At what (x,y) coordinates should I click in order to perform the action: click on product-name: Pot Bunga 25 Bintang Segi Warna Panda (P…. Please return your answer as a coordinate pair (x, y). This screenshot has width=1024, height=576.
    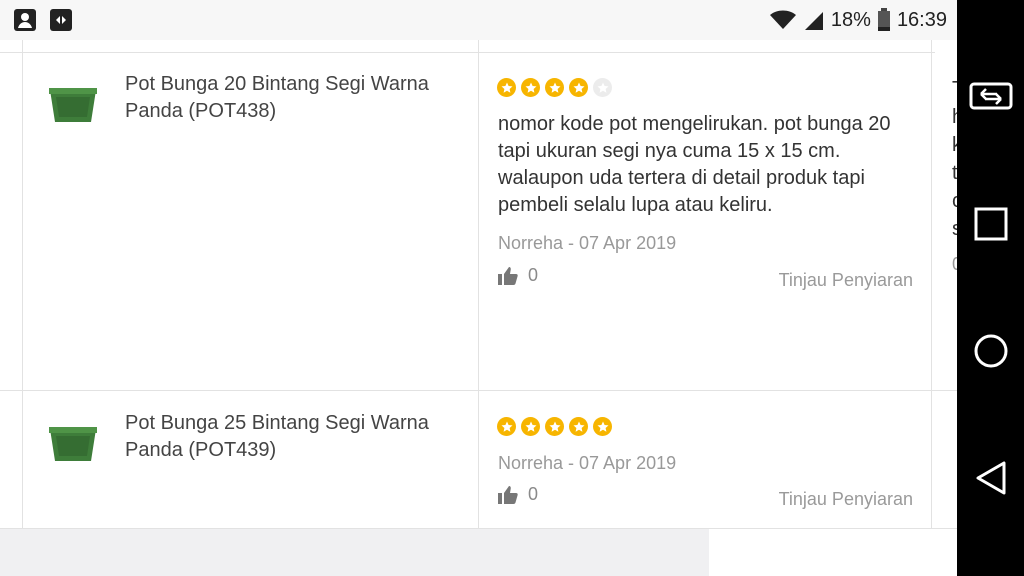
    Looking at the image, I should click on (290, 437).